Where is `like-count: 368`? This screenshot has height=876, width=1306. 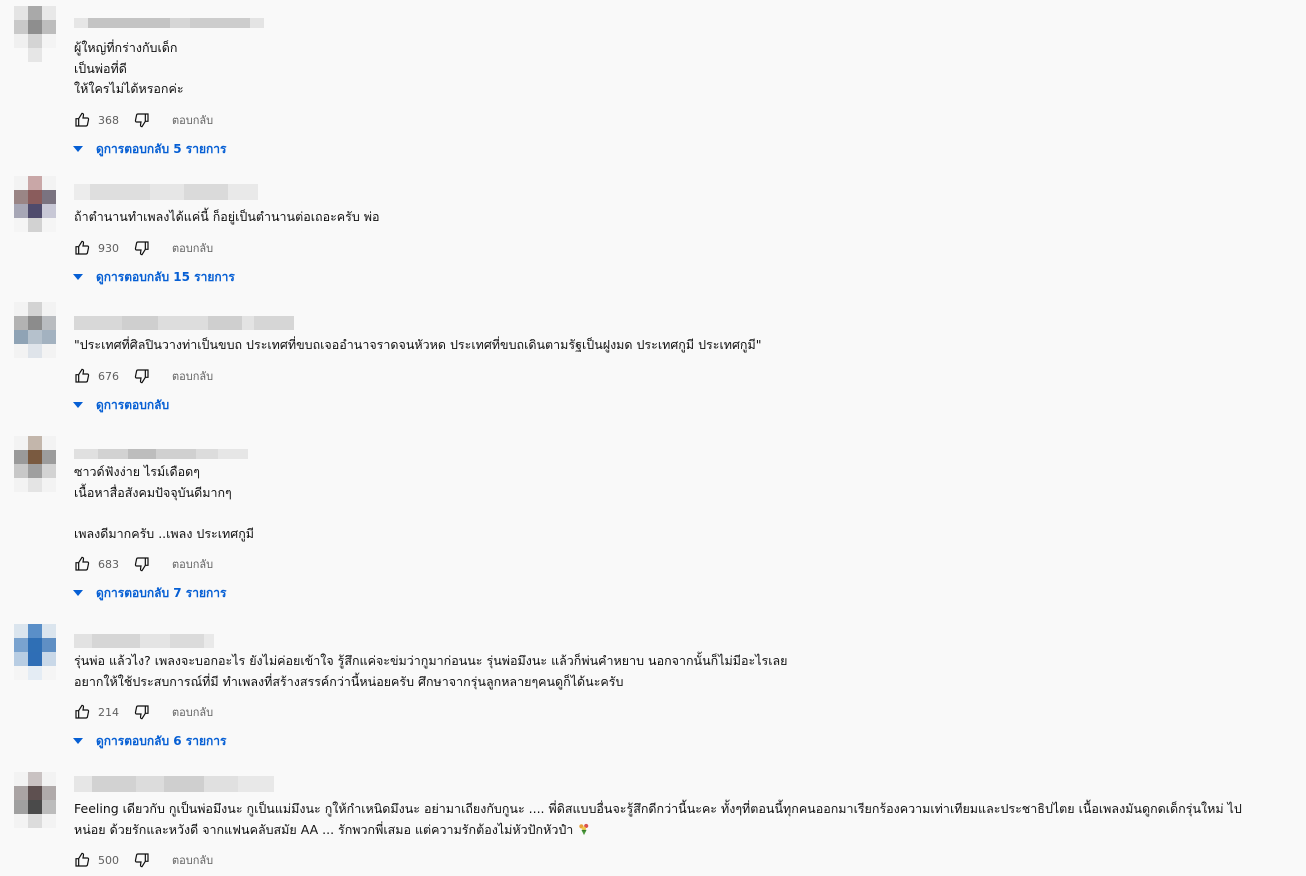 like-count: 368 is located at coordinates (108, 120).